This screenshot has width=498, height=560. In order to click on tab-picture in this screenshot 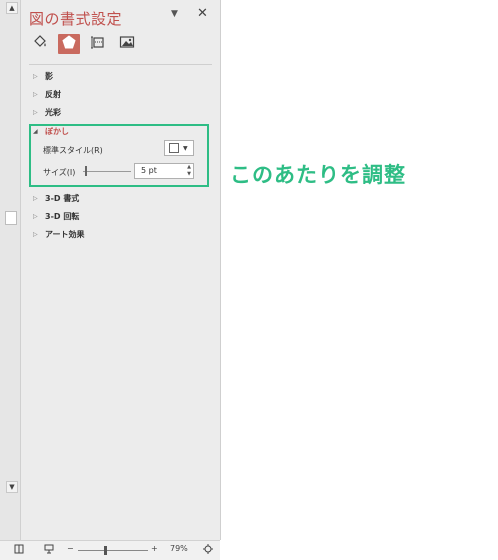, I will do `click(127, 44)`.